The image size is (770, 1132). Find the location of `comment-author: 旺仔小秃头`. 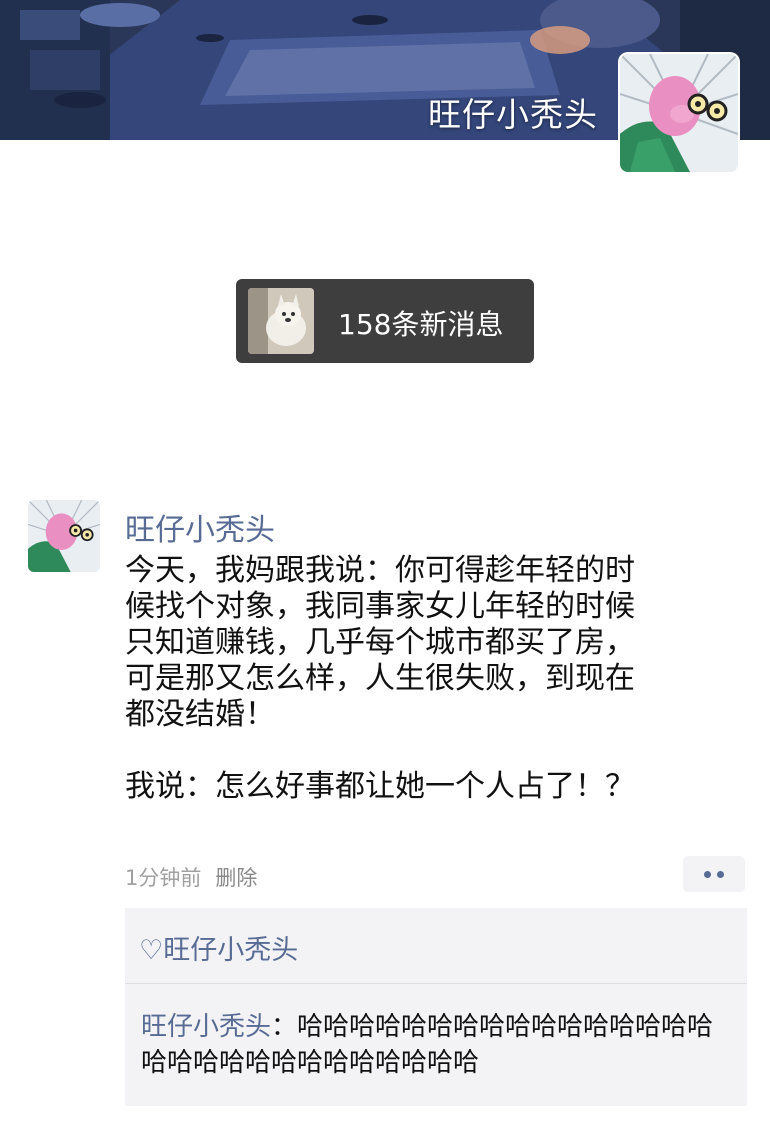

comment-author: 旺仔小秃头 is located at coordinates (206, 1027).